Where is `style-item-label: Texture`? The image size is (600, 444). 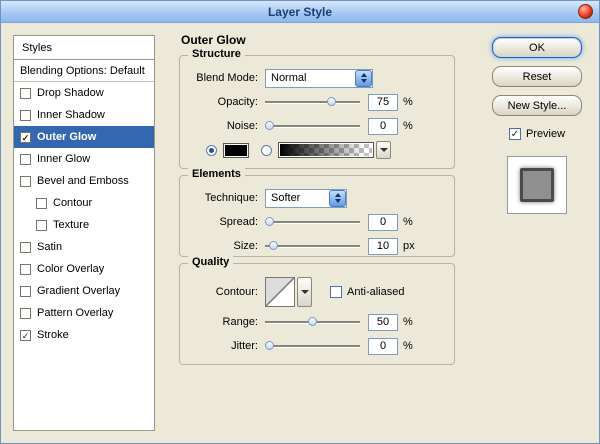 style-item-label: Texture is located at coordinates (71, 225).